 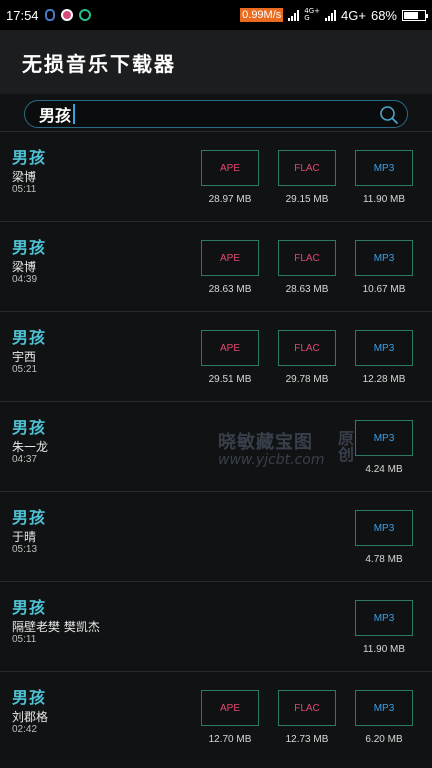 What do you see at coordinates (25, 369) in the screenshot?
I see `song-duration: 05:21` at bounding box center [25, 369].